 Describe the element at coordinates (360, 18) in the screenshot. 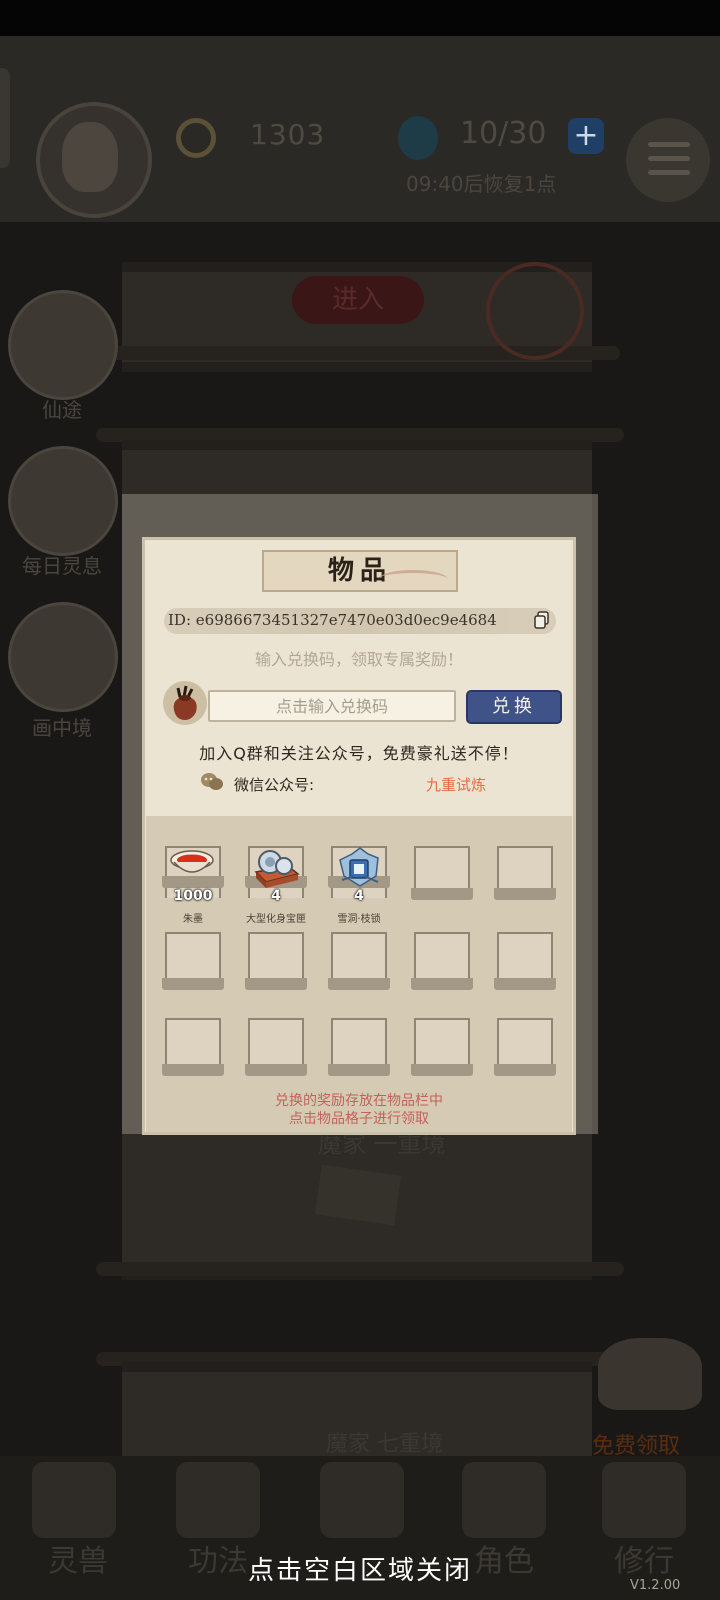

I see `status-bar` at that location.